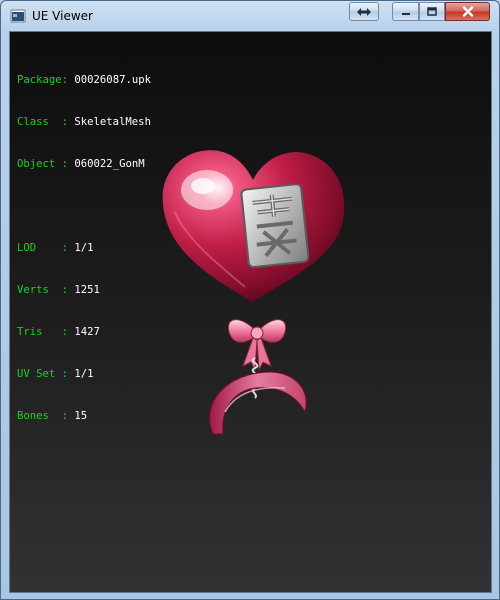 This screenshot has height=600, width=500. Describe the element at coordinates (55, 248) in the screenshot. I see `info-row-lod: LOD : 1/1` at that location.